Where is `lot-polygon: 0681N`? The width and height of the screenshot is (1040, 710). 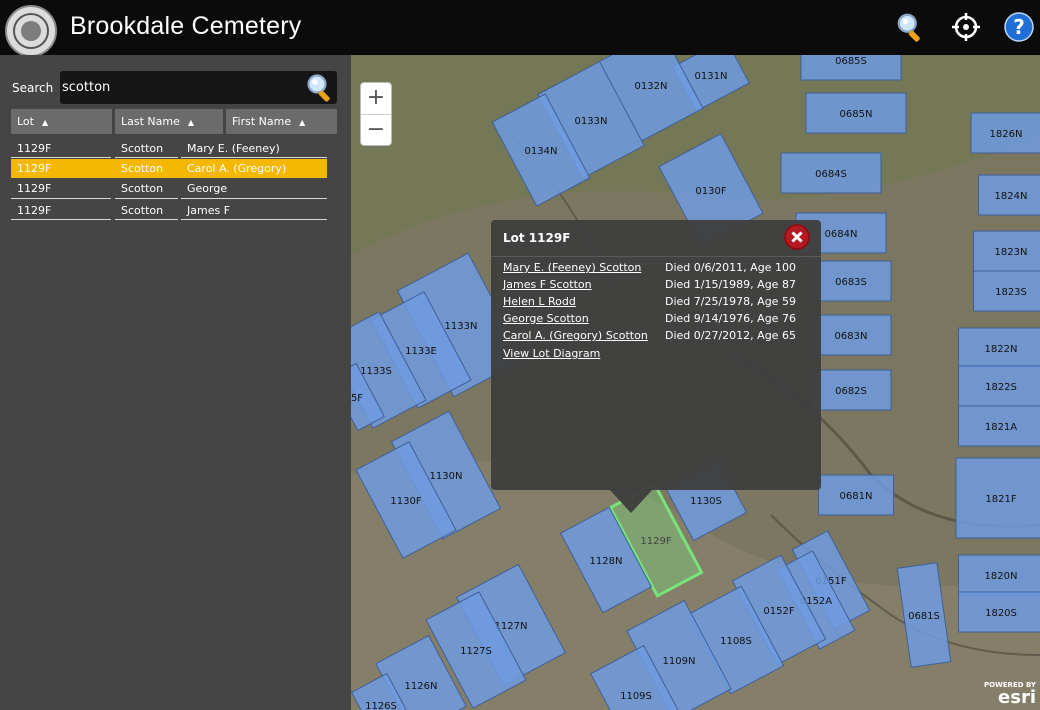
lot-polygon: 0681N is located at coordinates (856, 495).